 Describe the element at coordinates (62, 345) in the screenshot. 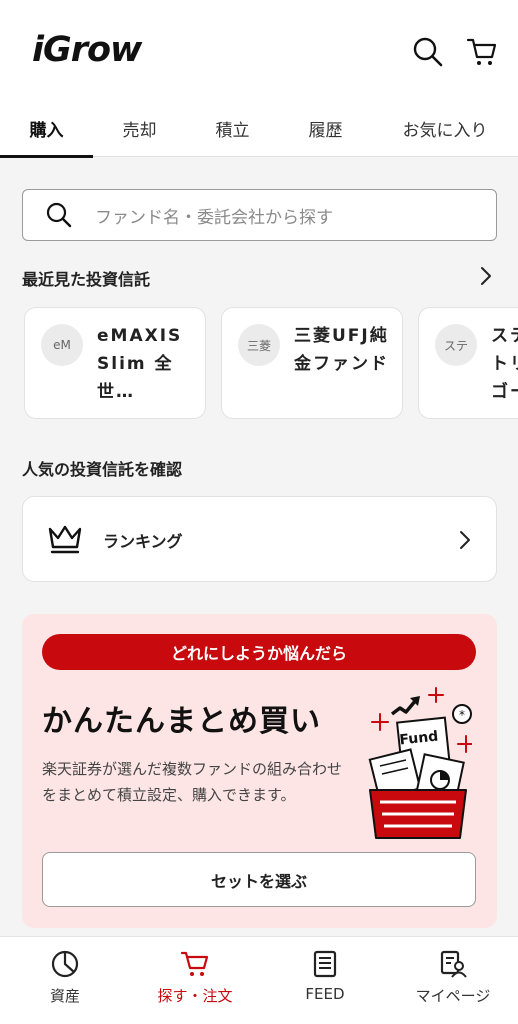

I see `fund-avatar: eM` at that location.